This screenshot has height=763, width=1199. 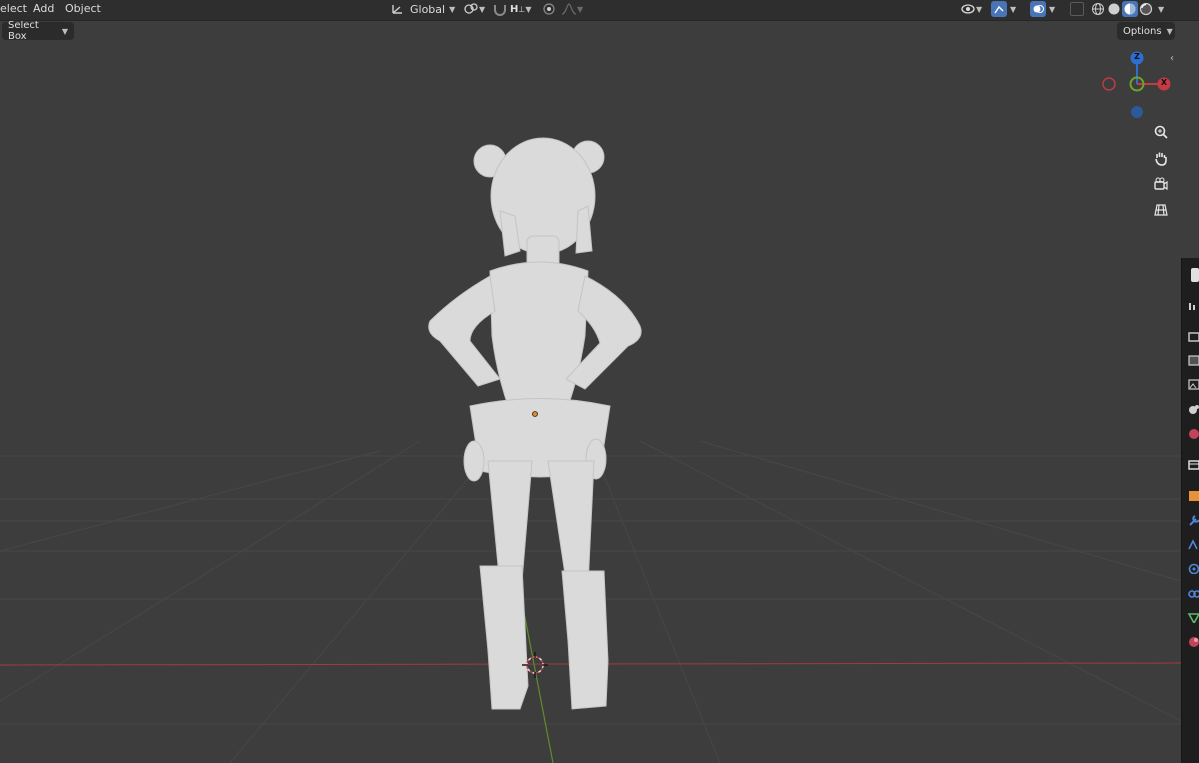 I want to click on tool-icon, so click(x=1193, y=306).